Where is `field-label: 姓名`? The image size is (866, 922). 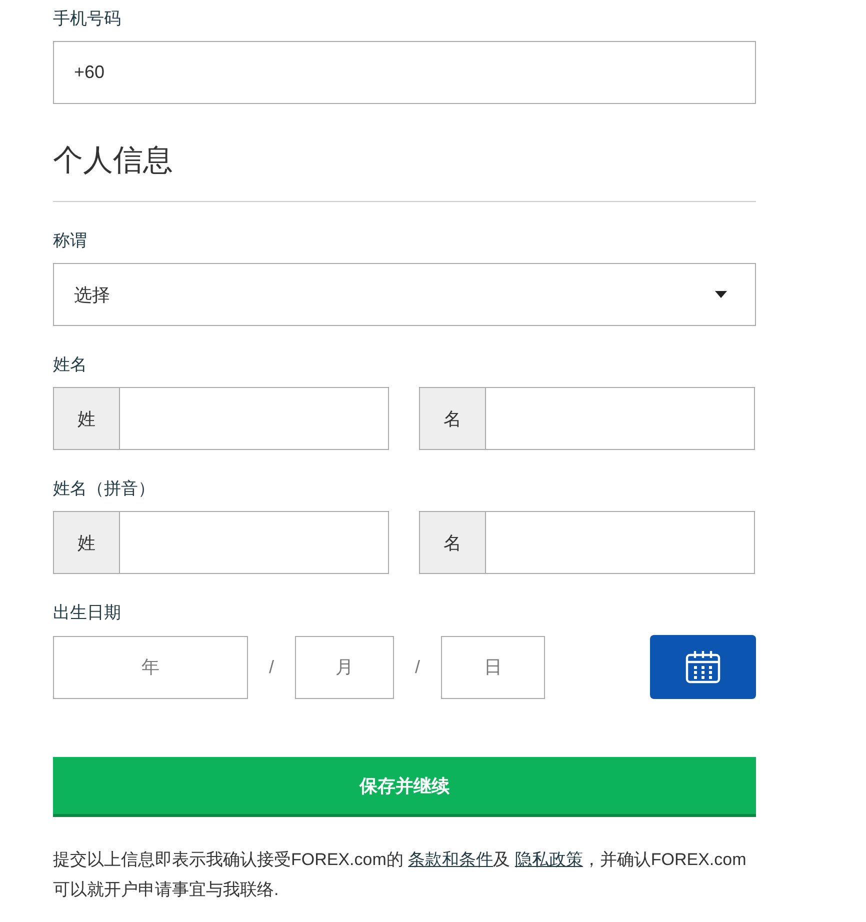 field-label: 姓名 is located at coordinates (70, 365).